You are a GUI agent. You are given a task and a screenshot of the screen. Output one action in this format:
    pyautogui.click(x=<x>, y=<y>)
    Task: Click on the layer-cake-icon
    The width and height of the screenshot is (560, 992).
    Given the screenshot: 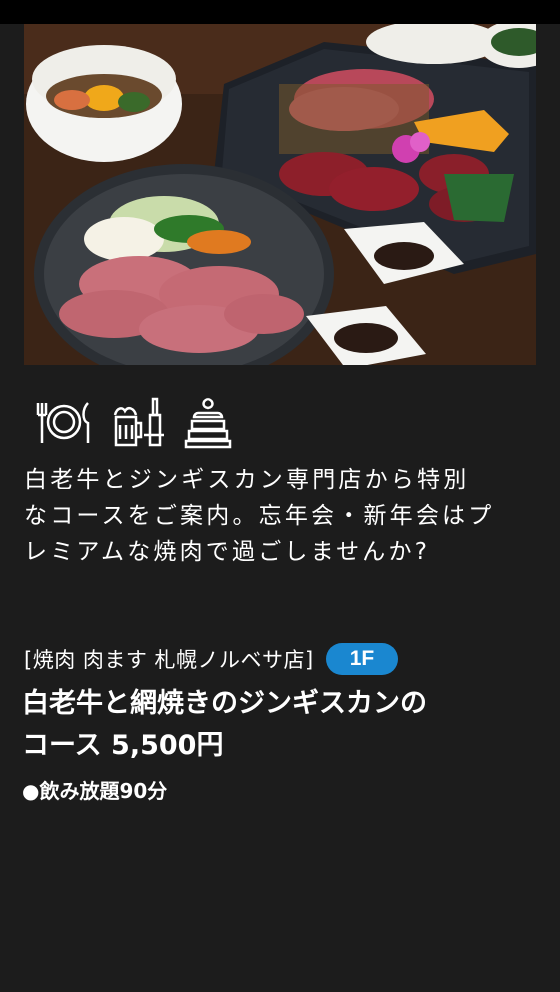 What is the action you would take?
    pyautogui.click(x=208, y=422)
    